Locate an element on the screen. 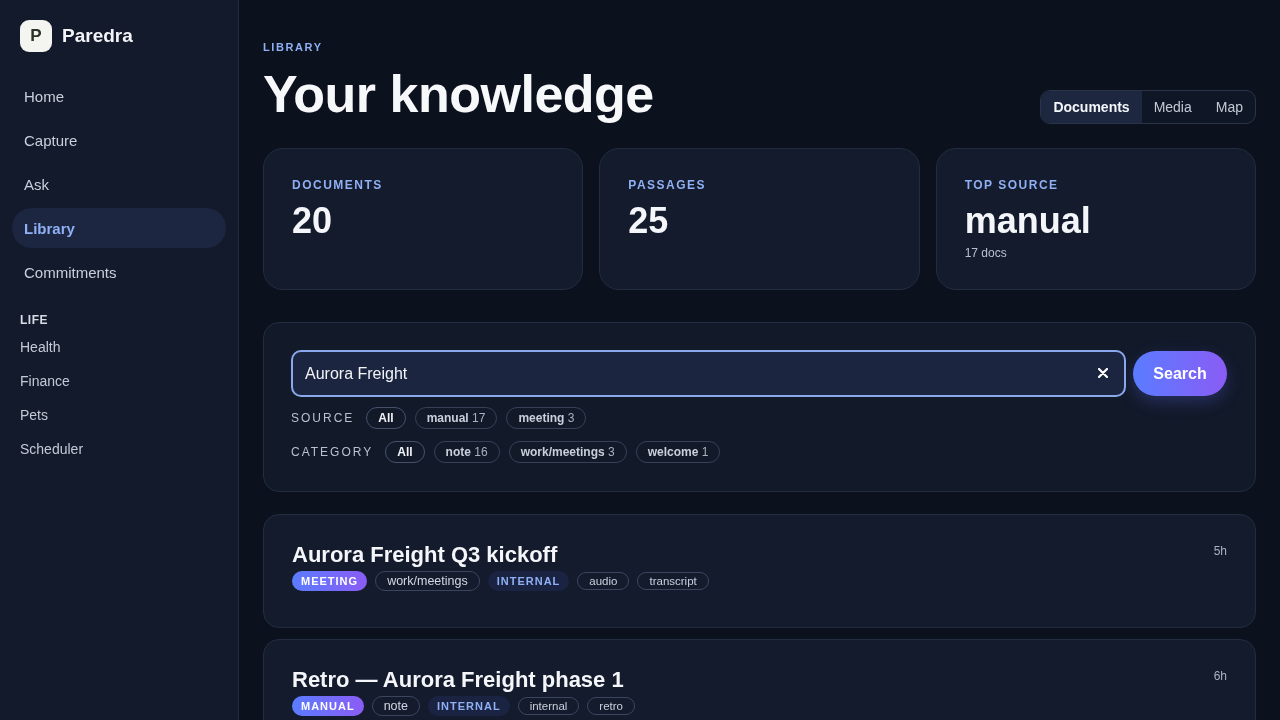 This screenshot has height=720, width=1280. nav-item: Scheduler is located at coordinates (123, 449).